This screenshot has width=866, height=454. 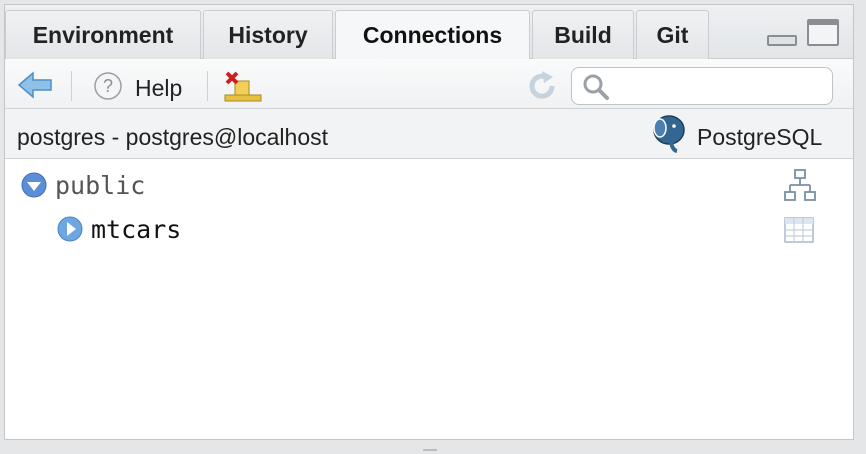 I want to click on tab-git: Git, so click(x=672, y=34).